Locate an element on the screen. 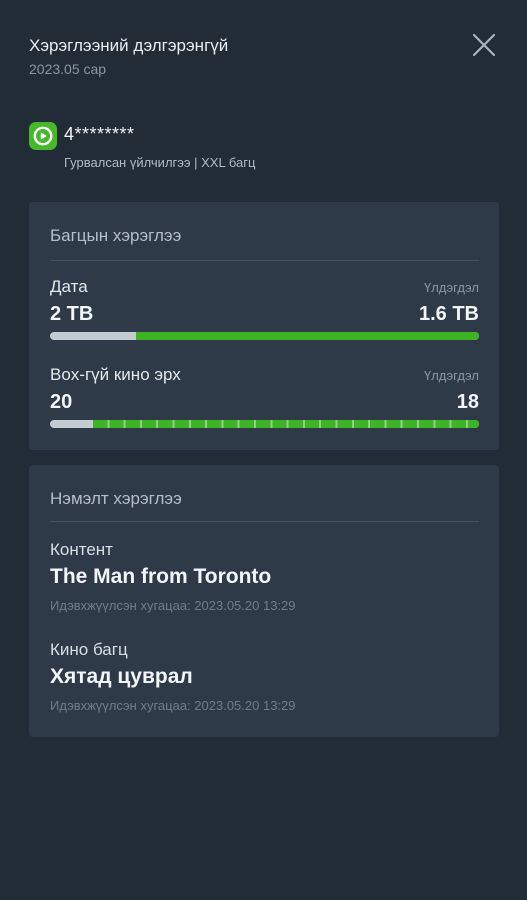  data-remaining-label: Үлдэгдэл is located at coordinates (451, 287).